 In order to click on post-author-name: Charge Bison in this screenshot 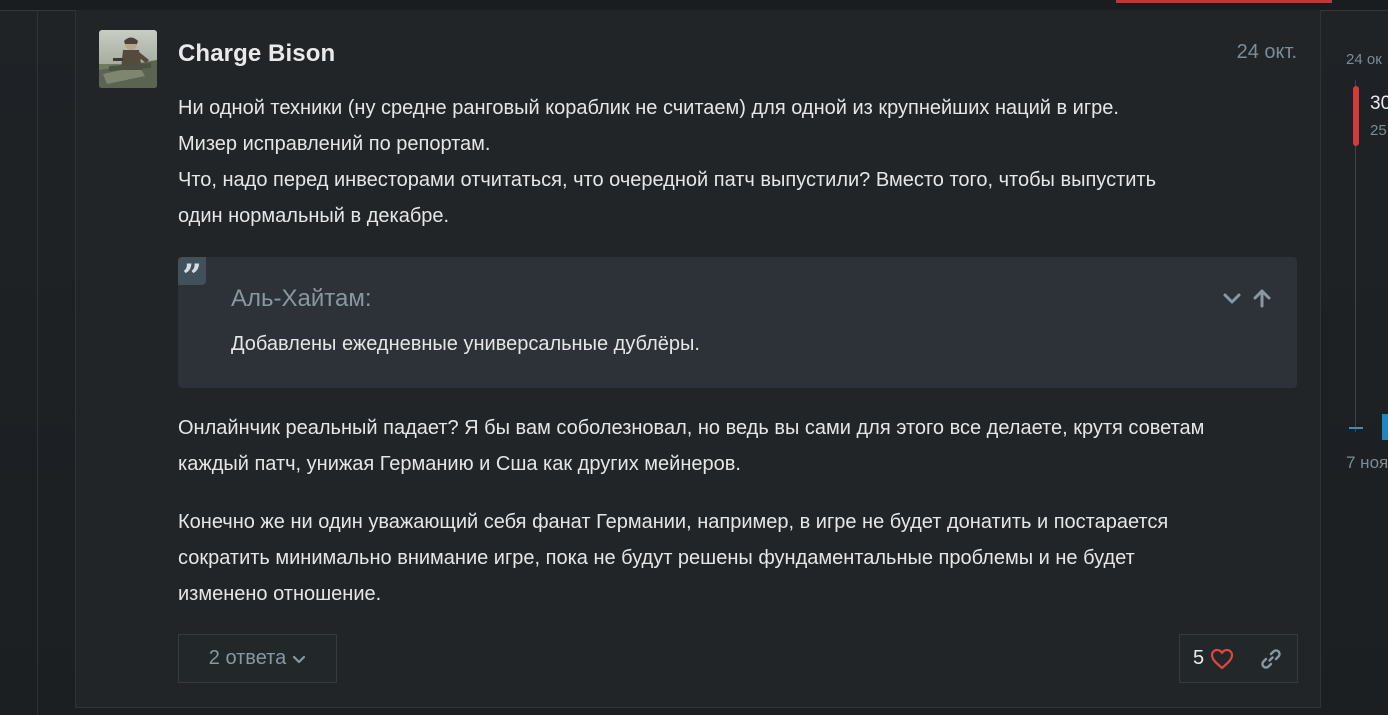, I will do `click(256, 54)`.